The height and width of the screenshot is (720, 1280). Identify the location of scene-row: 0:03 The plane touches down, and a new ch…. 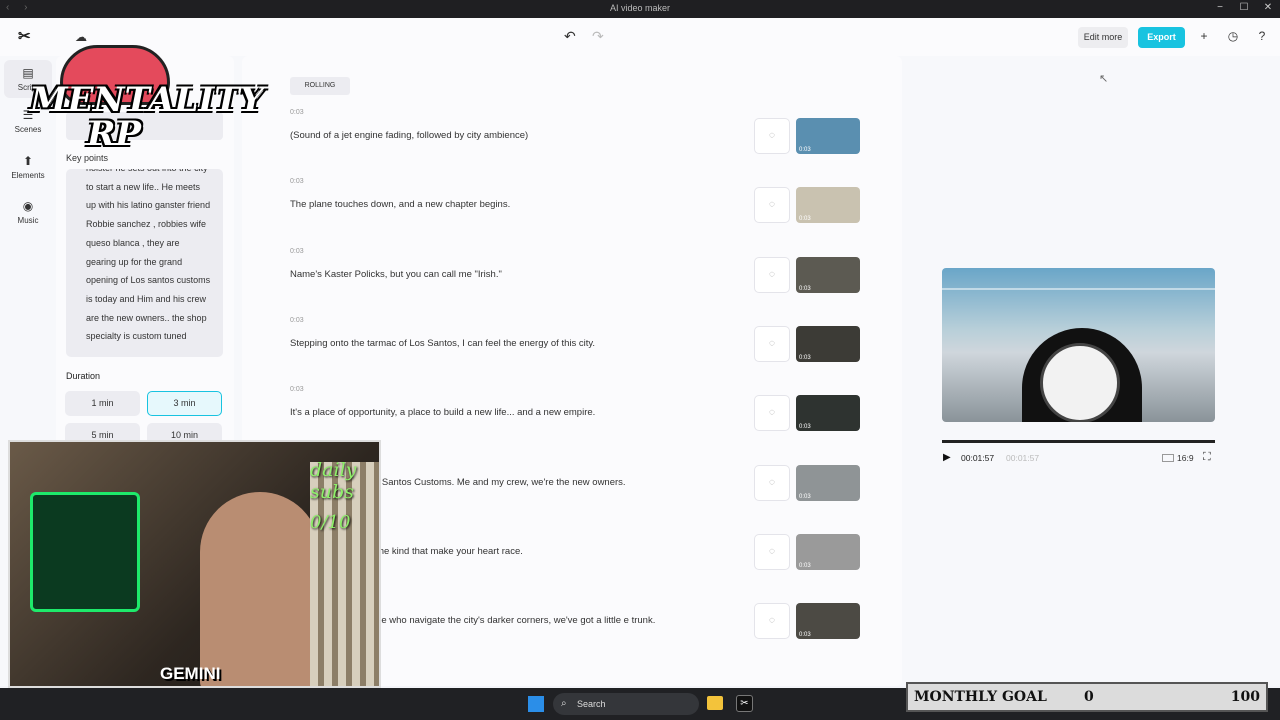
(575, 208).